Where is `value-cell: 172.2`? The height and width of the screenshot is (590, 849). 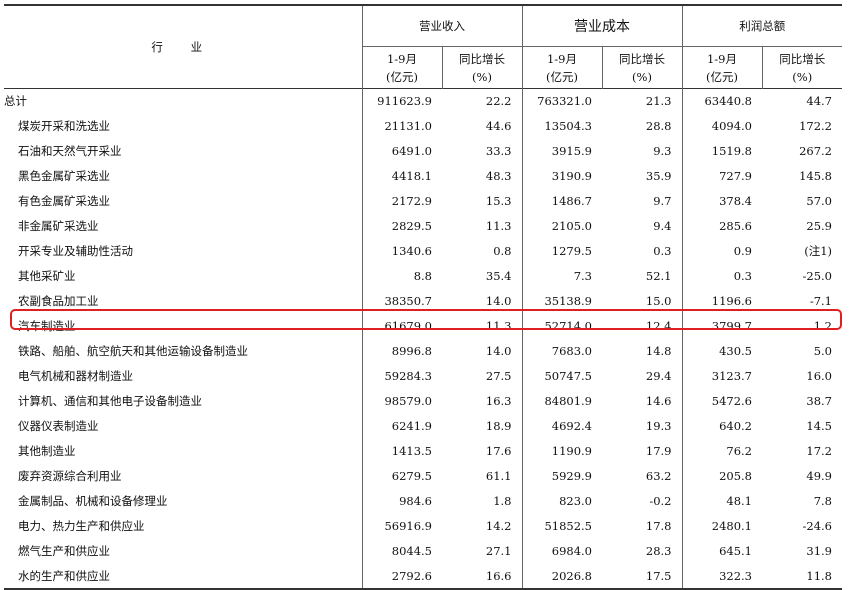
value-cell: 172.2 is located at coordinates (815, 126).